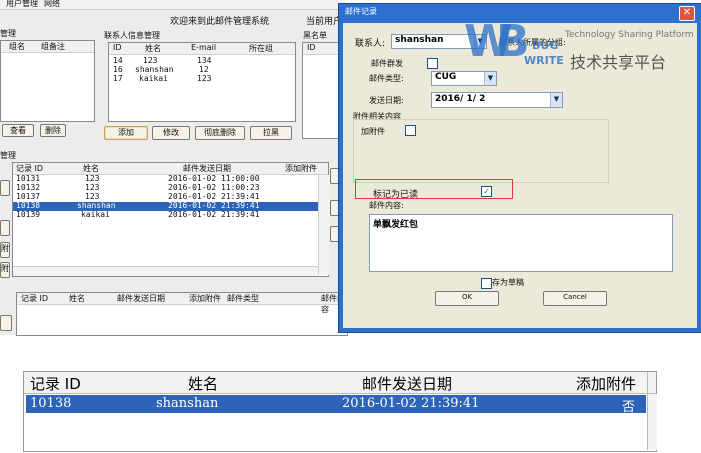  Describe the element at coordinates (8, 33) in the screenshot. I see `group-panel-title: 管理` at that location.